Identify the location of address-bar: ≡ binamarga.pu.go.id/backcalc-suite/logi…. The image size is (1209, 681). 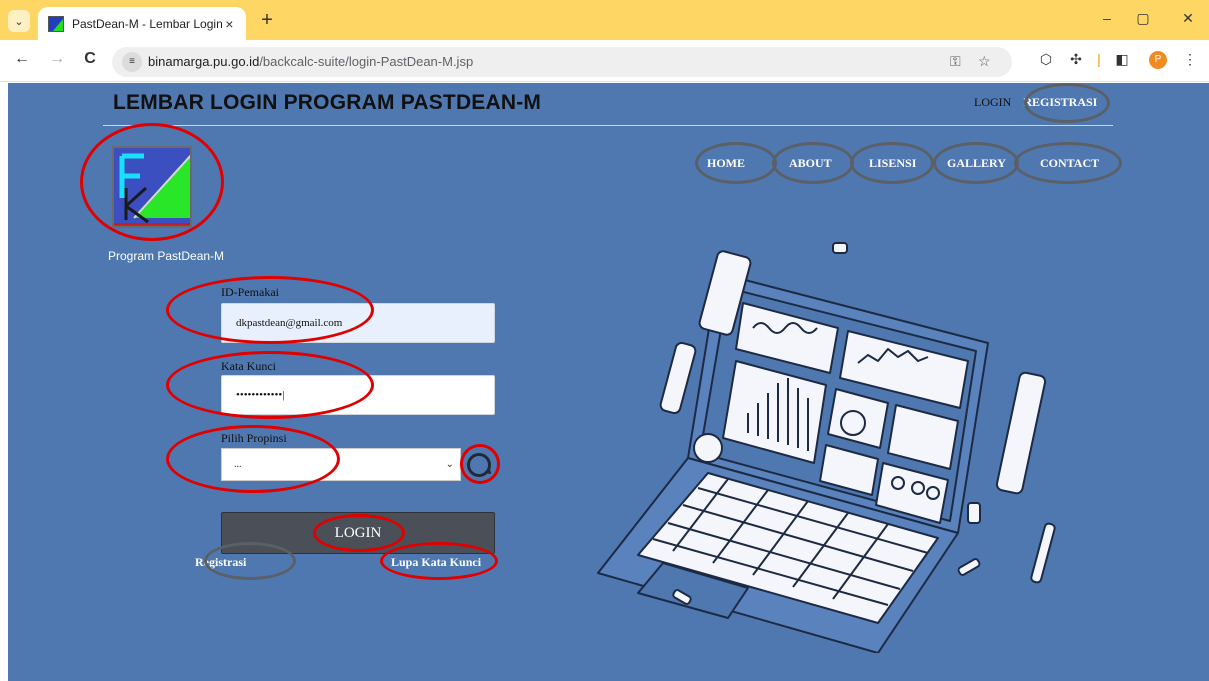
(562, 62).